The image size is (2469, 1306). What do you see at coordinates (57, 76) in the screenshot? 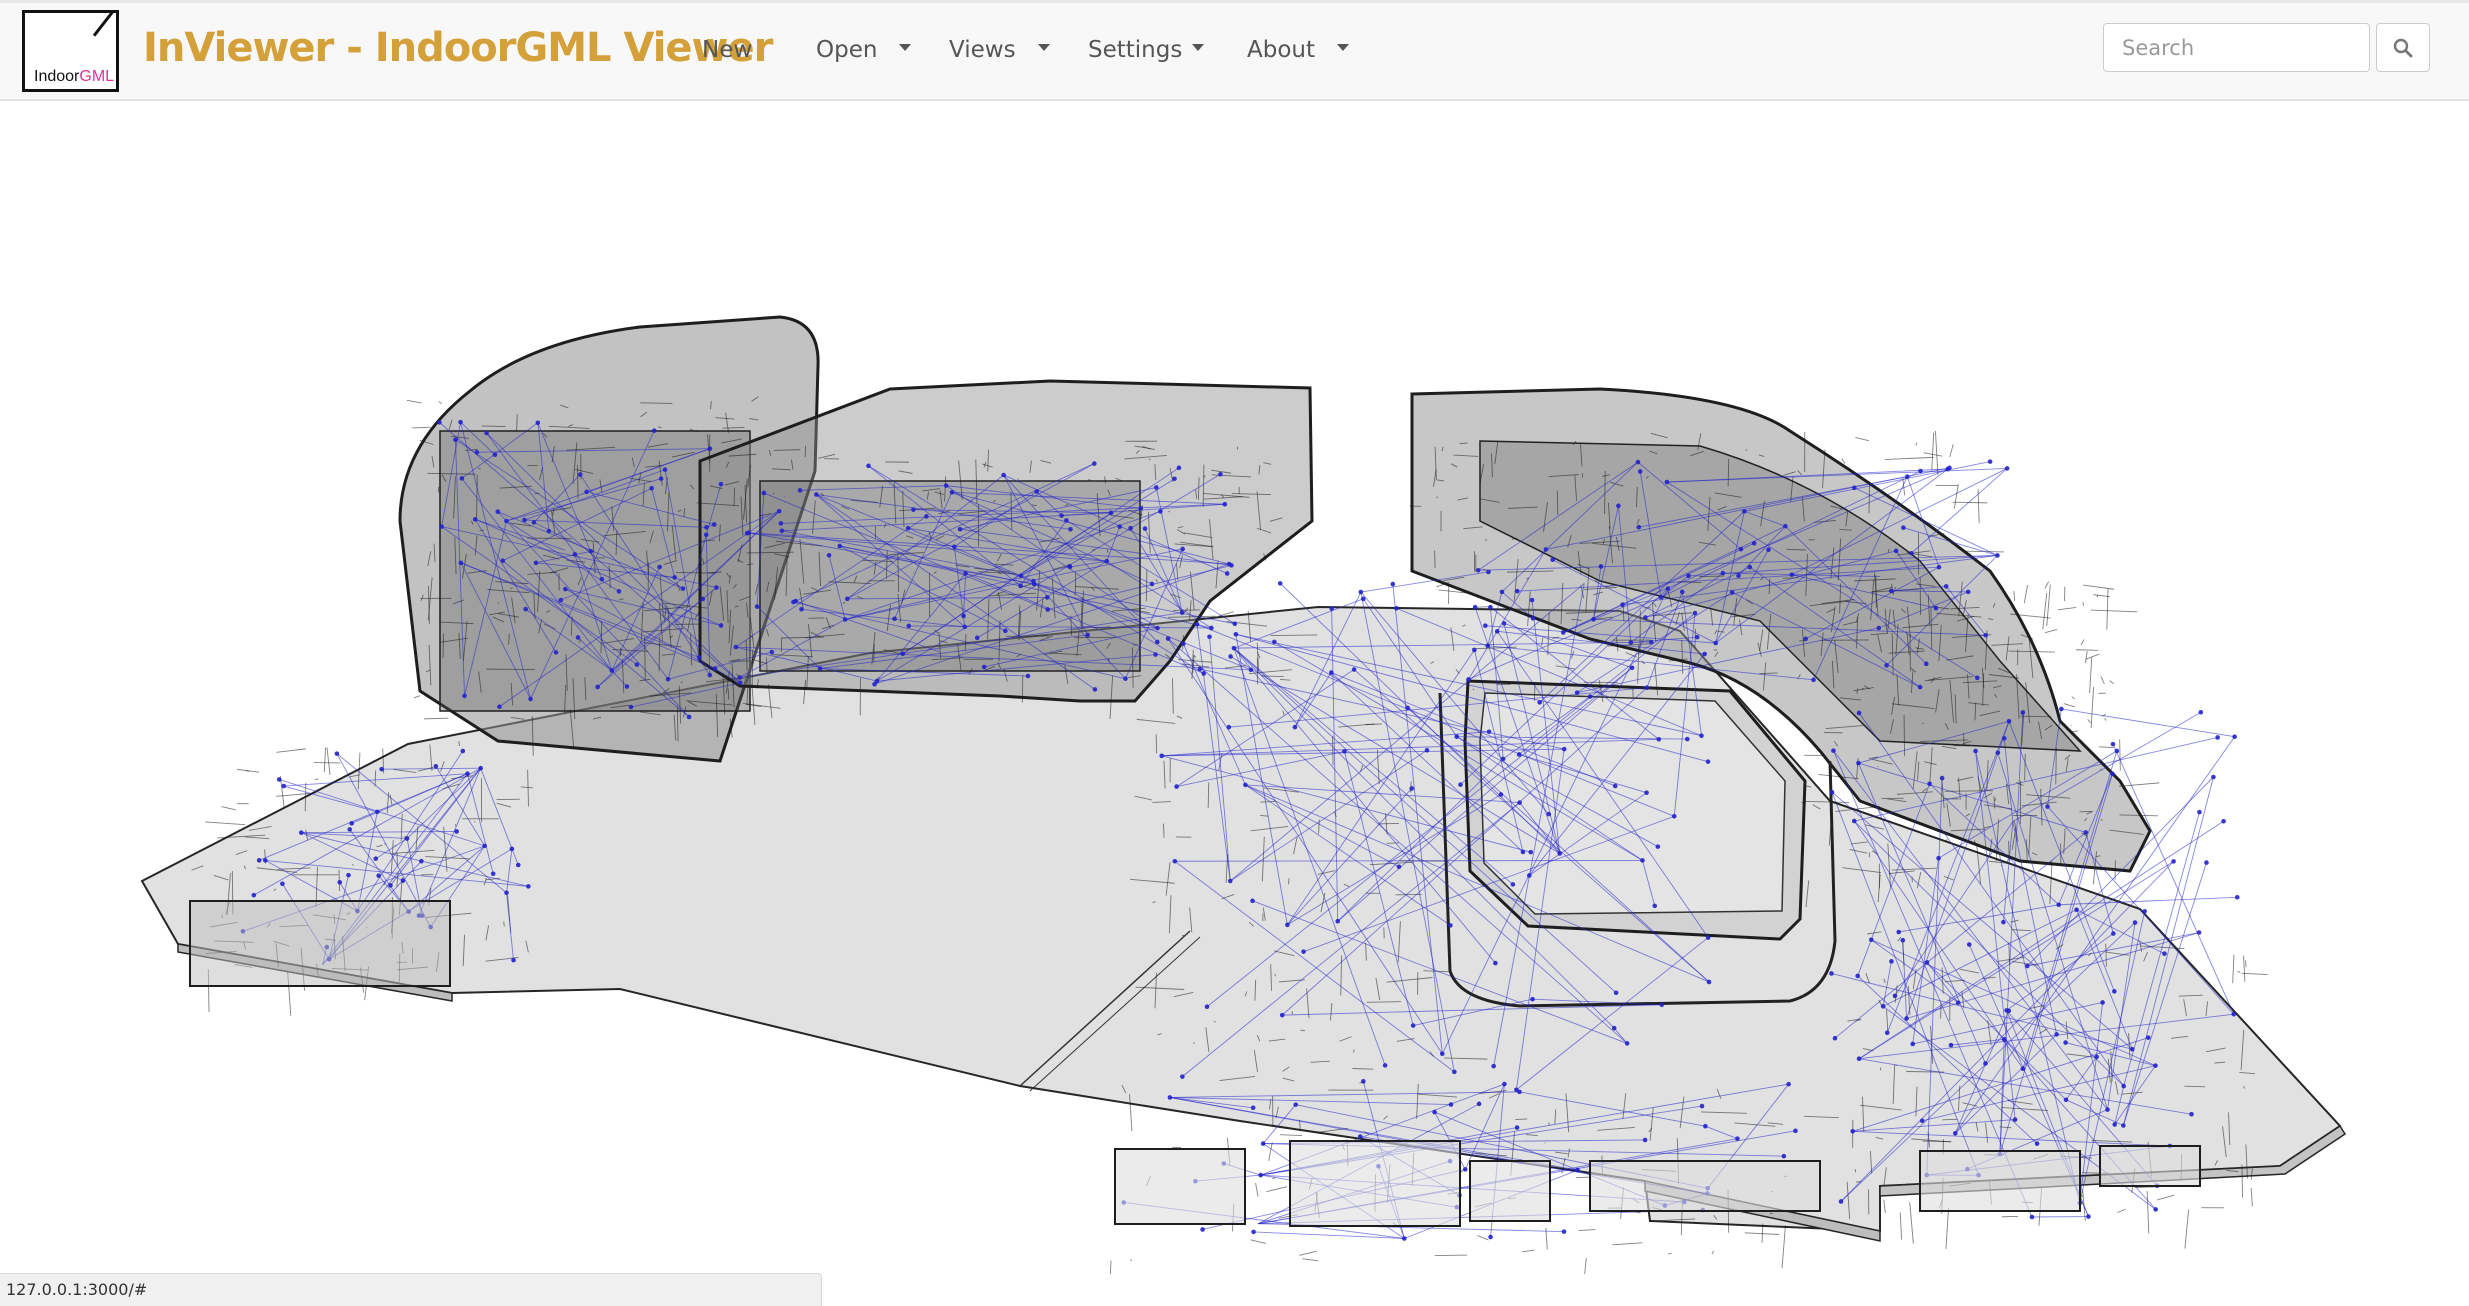
I see `logo-text-plain: Indoor` at bounding box center [57, 76].